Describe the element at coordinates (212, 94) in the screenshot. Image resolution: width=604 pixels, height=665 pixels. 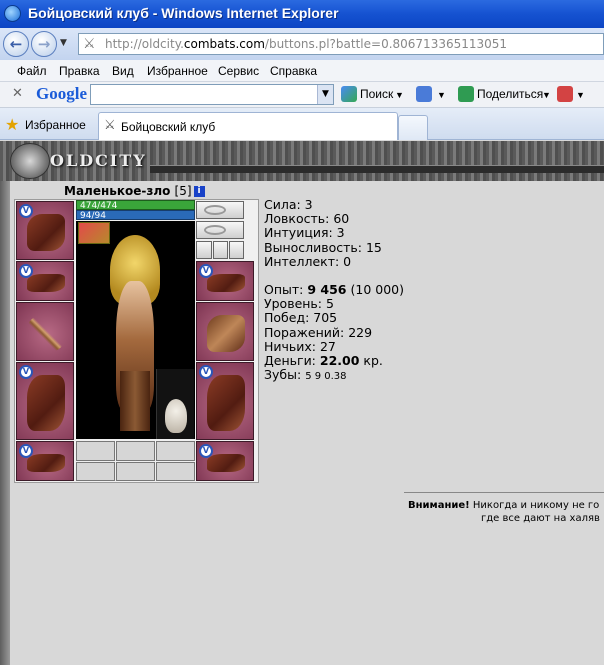
I see `google-search-input: ▼` at that location.